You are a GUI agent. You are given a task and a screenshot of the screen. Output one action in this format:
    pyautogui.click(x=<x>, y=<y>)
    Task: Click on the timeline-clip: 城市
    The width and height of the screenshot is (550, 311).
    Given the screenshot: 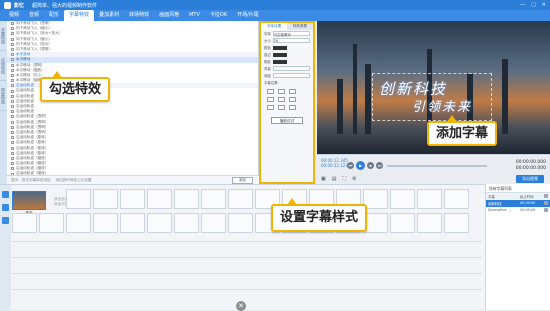 What is the action you would take?
    pyautogui.click(x=29, y=203)
    